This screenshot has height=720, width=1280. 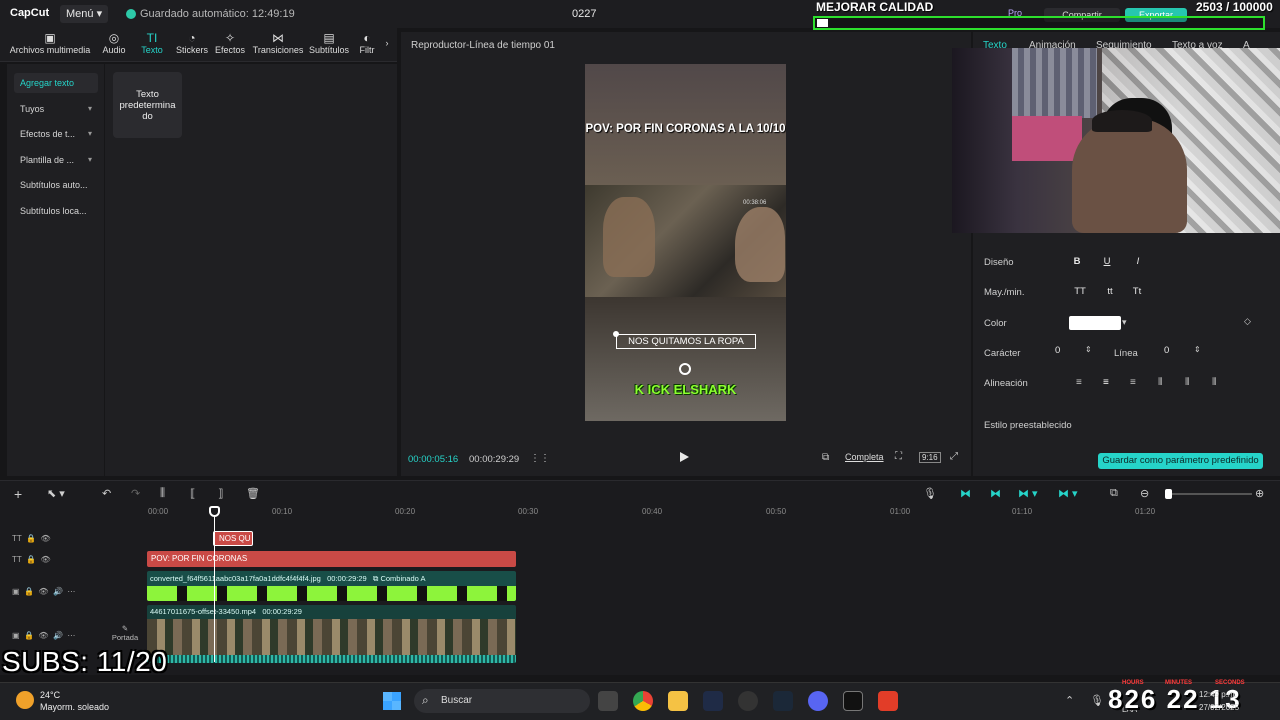 What do you see at coordinates (56, 109) in the screenshot?
I see `nav-yours: Tuyos ▾` at bounding box center [56, 109].